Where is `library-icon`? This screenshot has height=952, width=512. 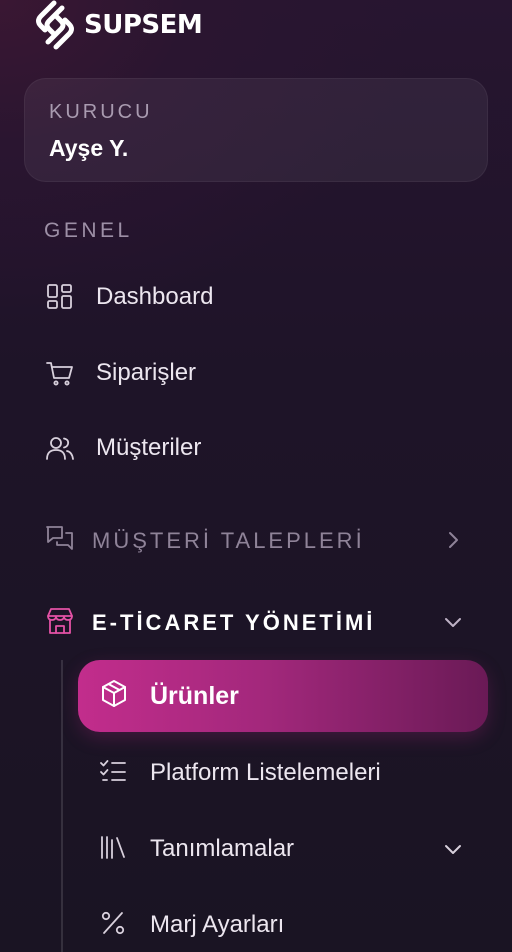 library-icon is located at coordinates (113, 849).